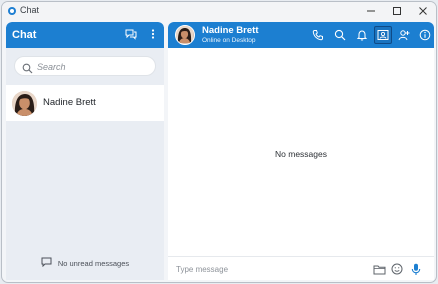  I want to click on emoji-icon, so click(397, 269).